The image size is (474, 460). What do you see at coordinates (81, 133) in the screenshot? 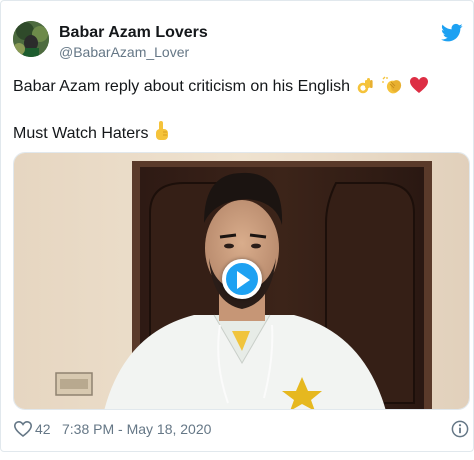
I see `tweet-text-line-2-content: Must Watch Haters` at bounding box center [81, 133].